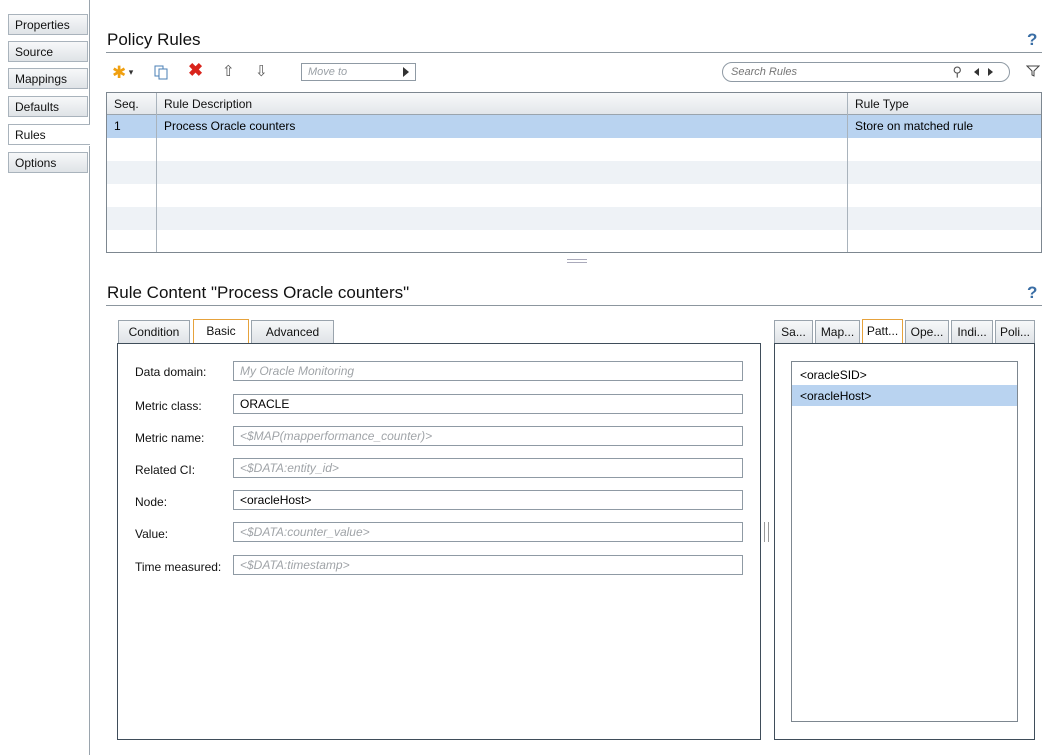 The image size is (1057, 755). I want to click on move-up-icon: ⇧, so click(228, 72).